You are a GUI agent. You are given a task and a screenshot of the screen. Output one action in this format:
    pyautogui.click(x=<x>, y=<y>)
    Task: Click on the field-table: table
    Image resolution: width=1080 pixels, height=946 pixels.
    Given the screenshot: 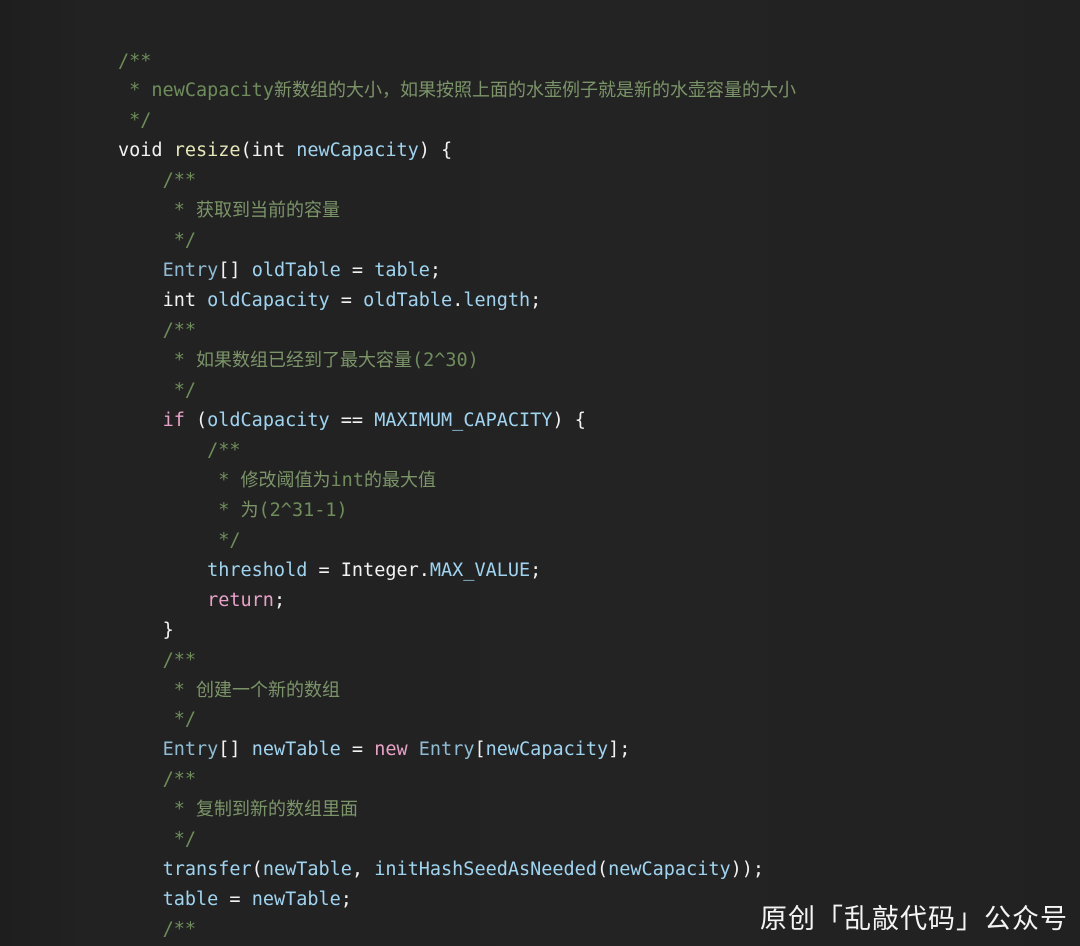 What is the action you would take?
    pyautogui.click(x=402, y=271)
    